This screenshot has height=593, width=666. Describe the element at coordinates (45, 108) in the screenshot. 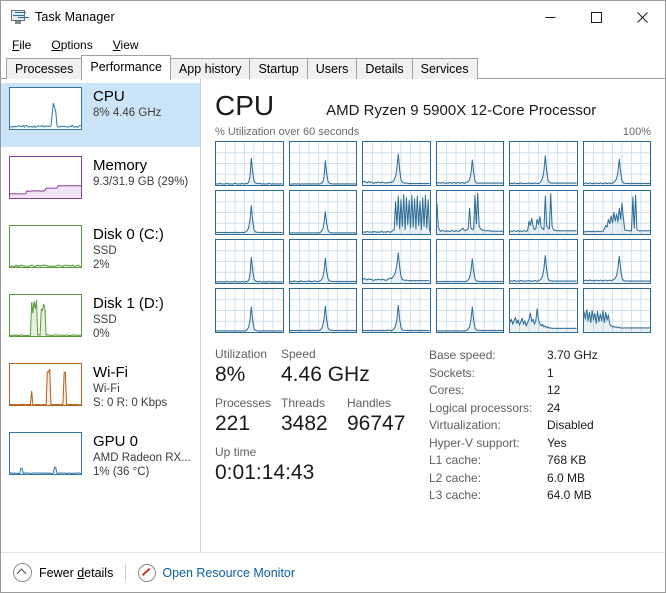

I see `sidebar-thumb-cpu` at that location.